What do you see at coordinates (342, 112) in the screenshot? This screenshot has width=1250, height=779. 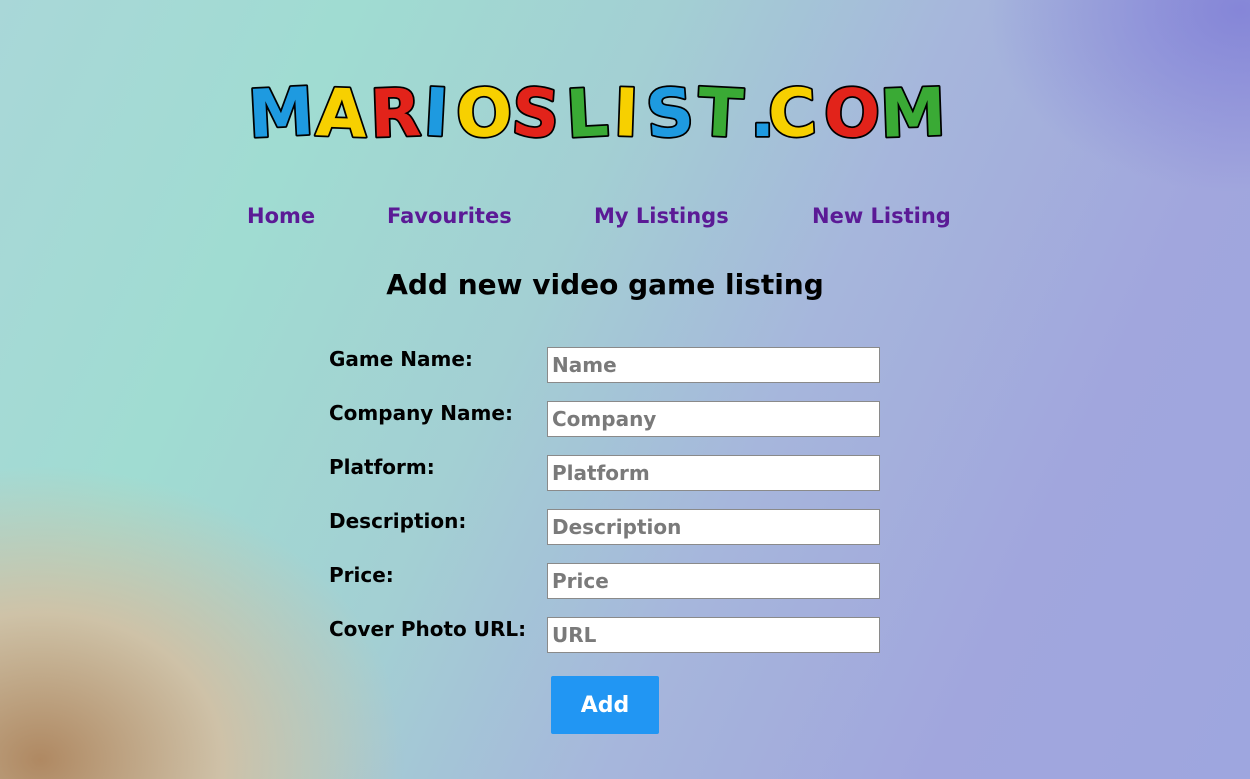 I see `logo-letter: A` at bounding box center [342, 112].